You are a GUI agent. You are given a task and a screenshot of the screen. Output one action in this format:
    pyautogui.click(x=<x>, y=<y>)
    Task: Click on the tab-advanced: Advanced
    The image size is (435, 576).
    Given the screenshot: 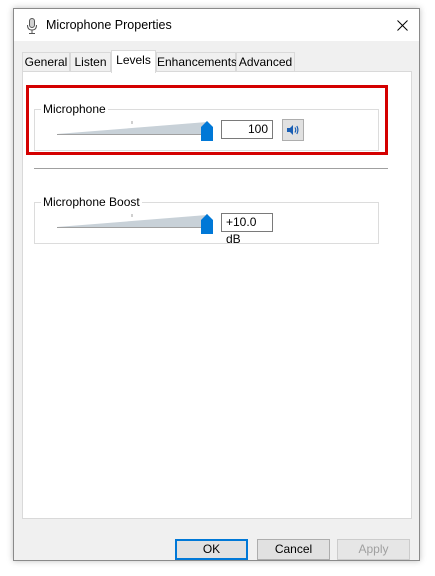 What is the action you would take?
    pyautogui.click(x=265, y=62)
    